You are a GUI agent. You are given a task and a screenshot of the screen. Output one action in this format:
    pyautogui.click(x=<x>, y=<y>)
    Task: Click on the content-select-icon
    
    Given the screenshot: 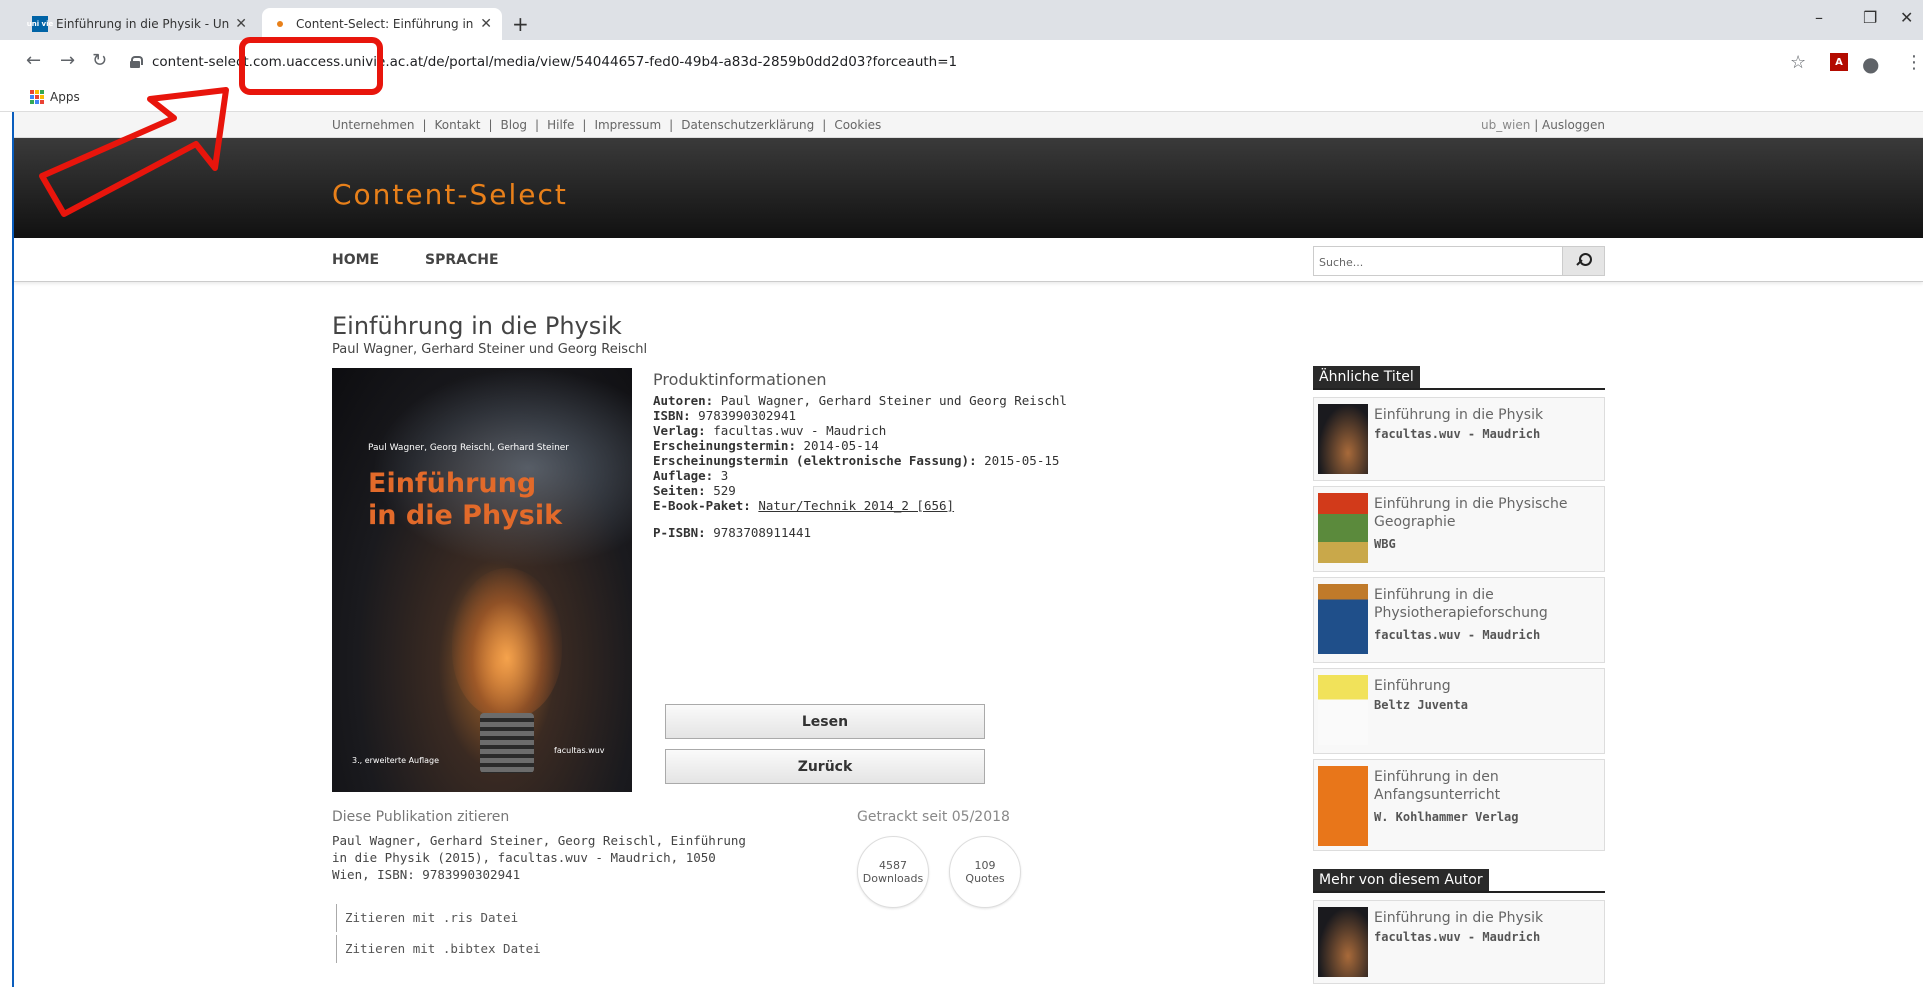 What is the action you would take?
    pyautogui.click(x=280, y=24)
    